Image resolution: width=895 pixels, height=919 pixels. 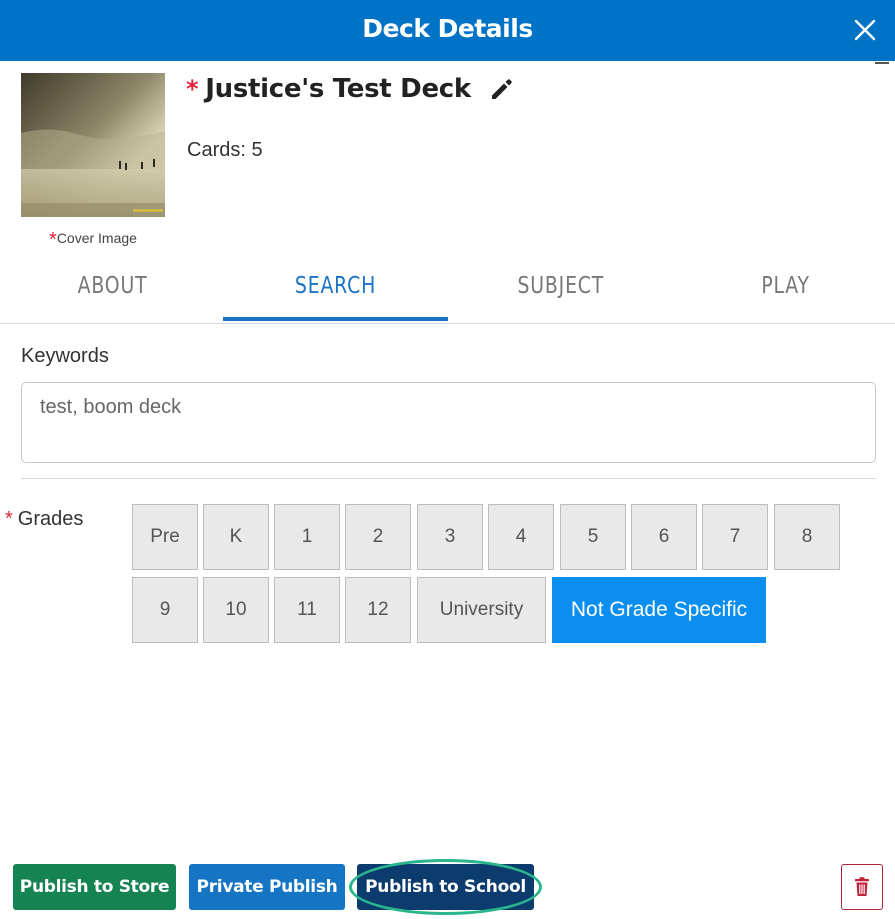 I want to click on grades-label: * Grades, so click(x=44, y=519).